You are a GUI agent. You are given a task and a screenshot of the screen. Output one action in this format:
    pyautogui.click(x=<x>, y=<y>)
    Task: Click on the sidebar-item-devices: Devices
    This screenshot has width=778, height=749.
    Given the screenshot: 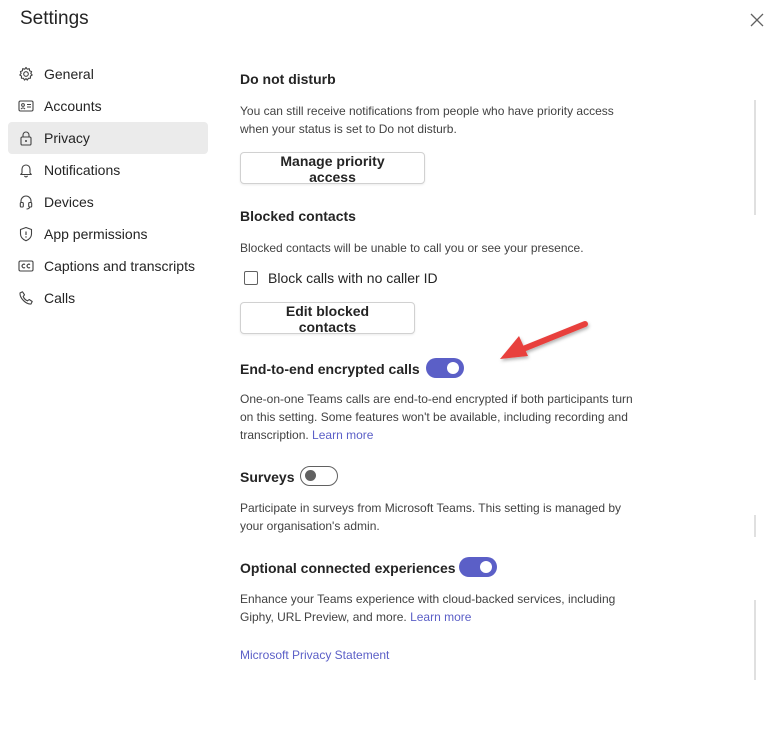 What is the action you would take?
    pyautogui.click(x=108, y=202)
    